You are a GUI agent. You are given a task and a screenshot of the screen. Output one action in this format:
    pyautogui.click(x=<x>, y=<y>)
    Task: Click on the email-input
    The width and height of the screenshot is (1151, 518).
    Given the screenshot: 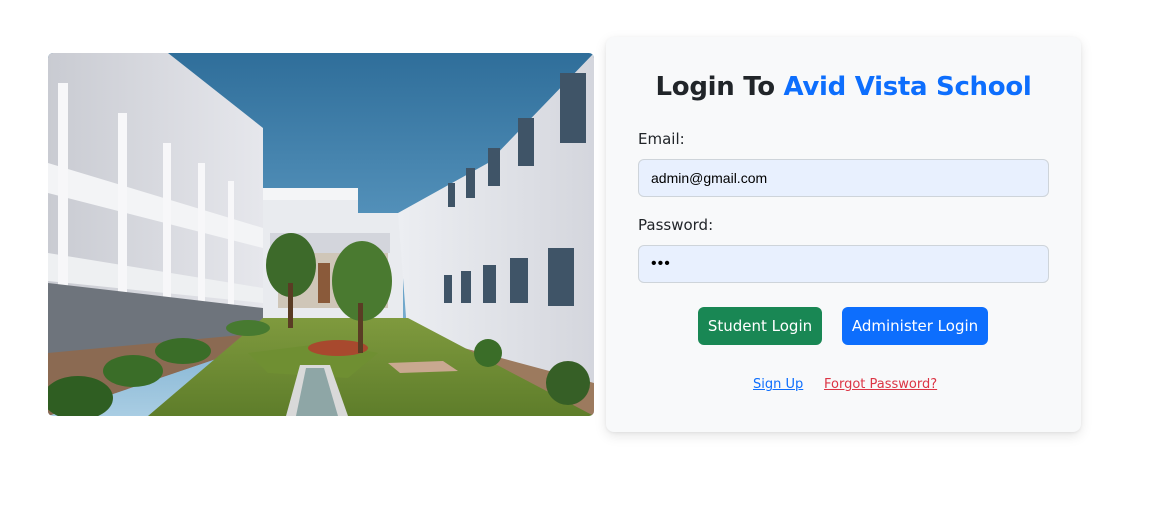 What is the action you would take?
    pyautogui.click(x=843, y=178)
    